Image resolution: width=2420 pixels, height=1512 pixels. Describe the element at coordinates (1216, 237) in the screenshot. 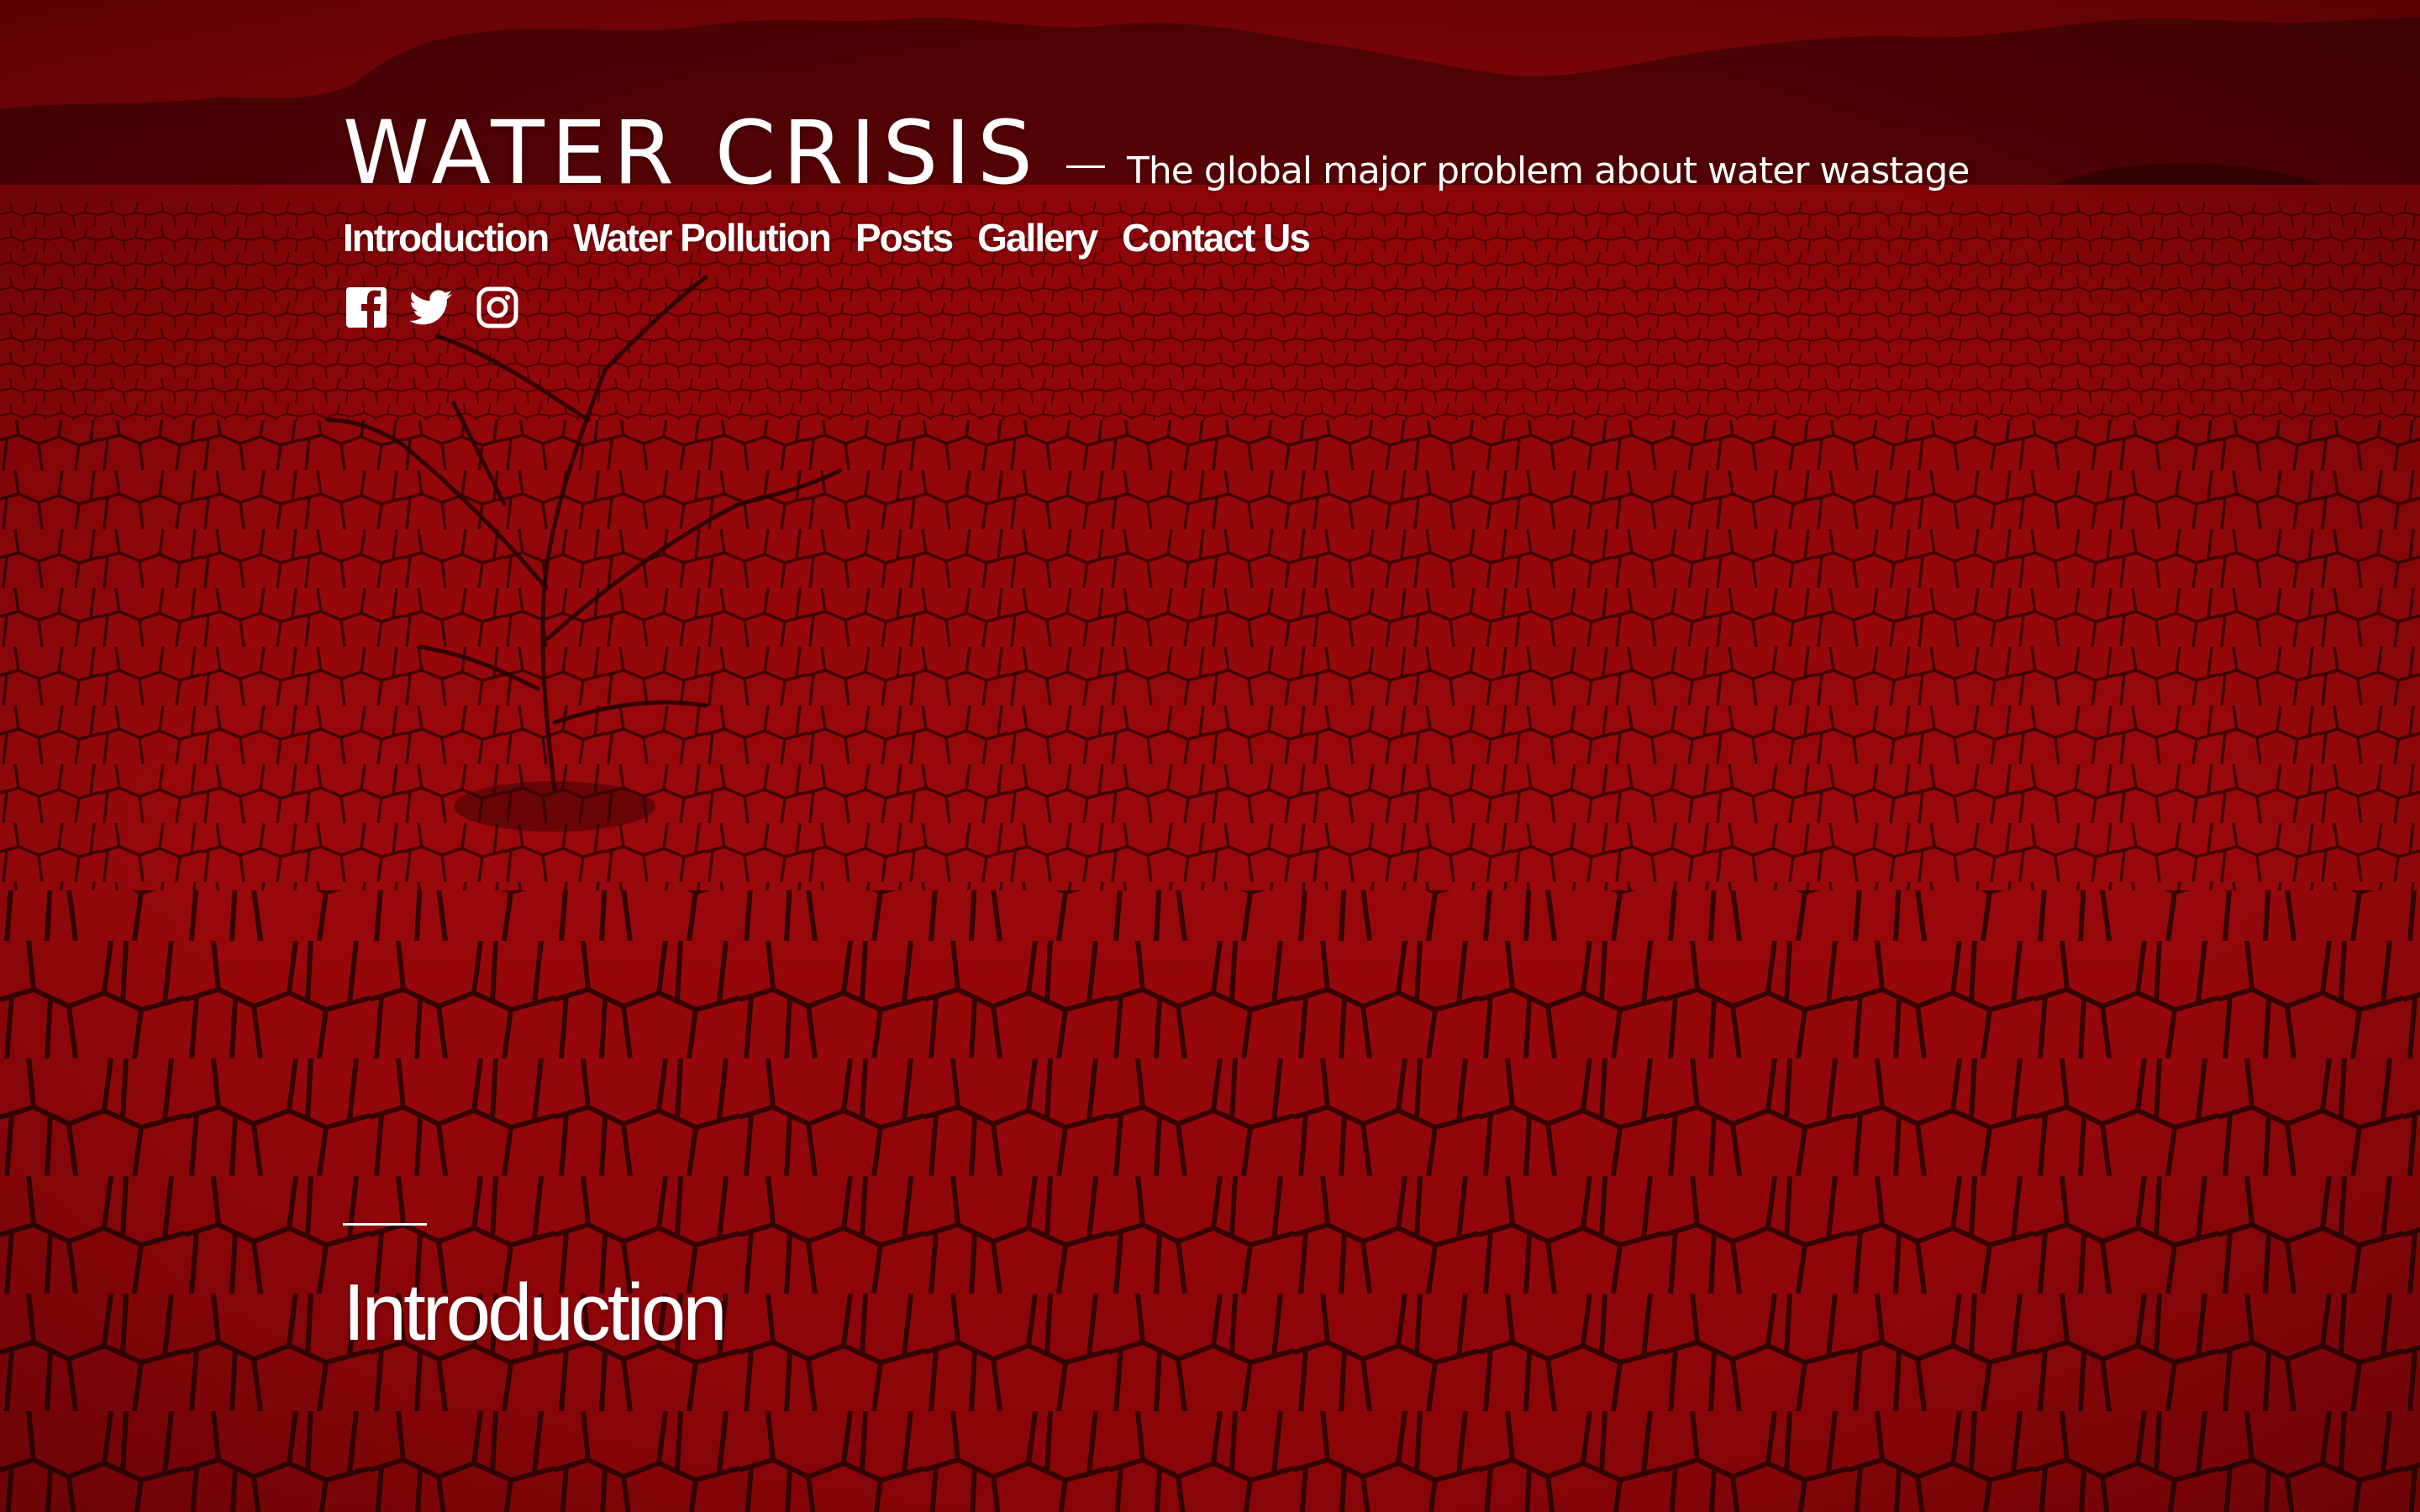

I see `nav-item-contact-us: Contact Us` at that location.